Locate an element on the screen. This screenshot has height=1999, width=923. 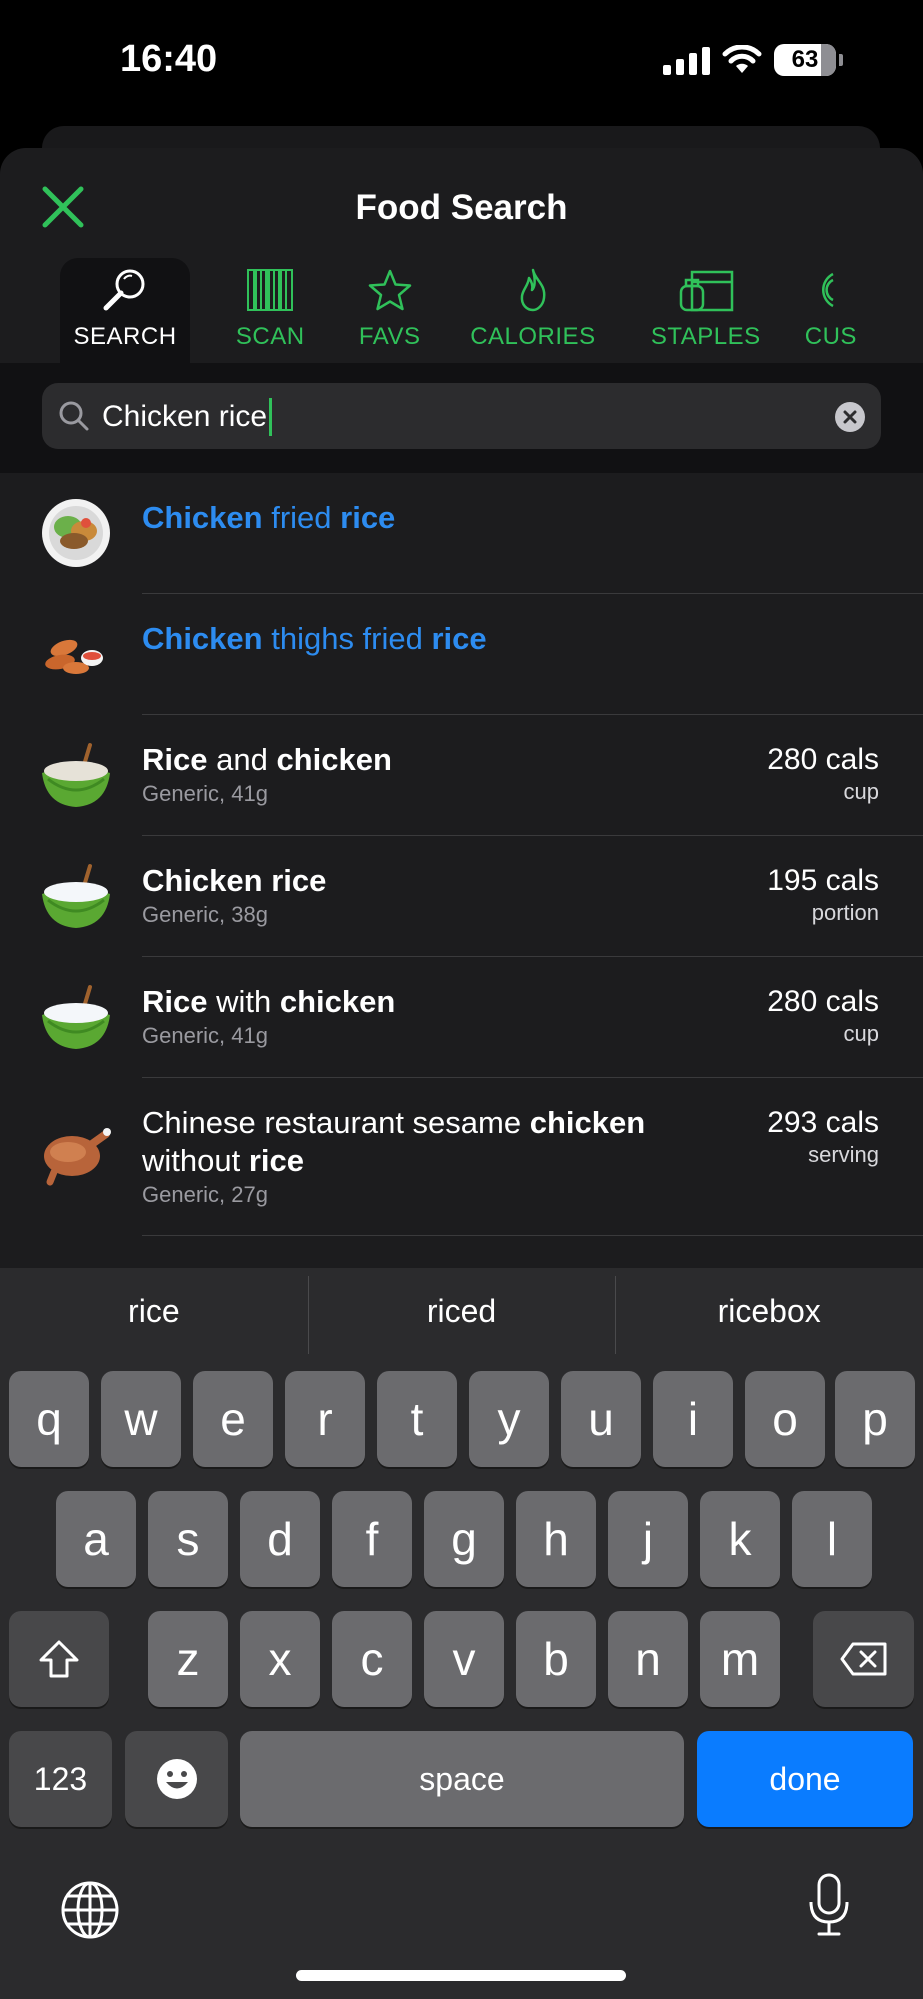
tab-calories: CALORIES is located at coordinates (533, 310).